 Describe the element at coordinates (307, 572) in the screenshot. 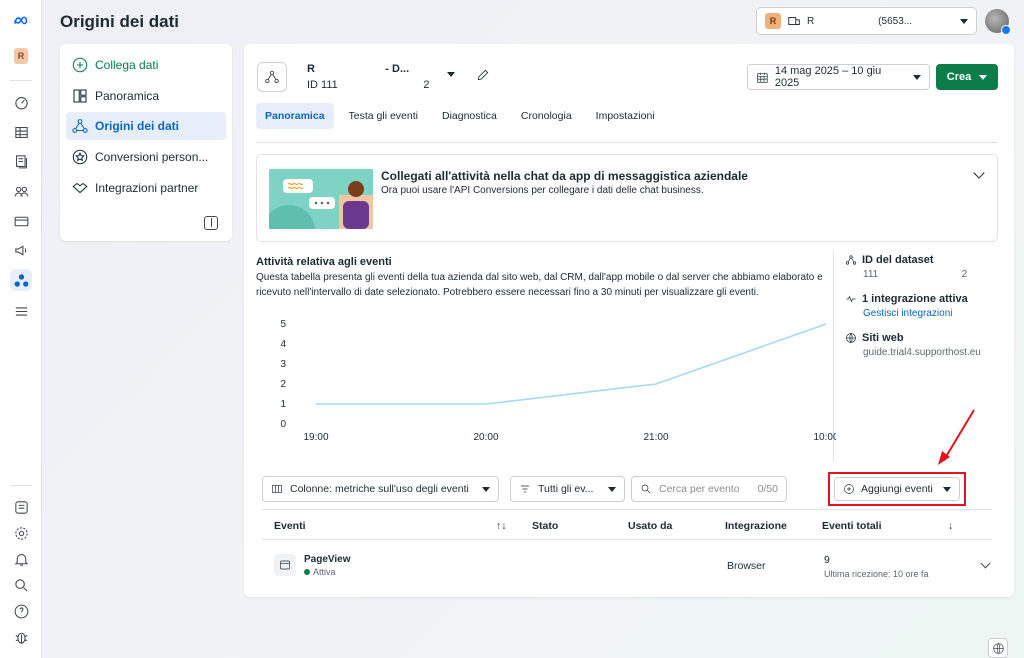

I see `status-dot` at that location.